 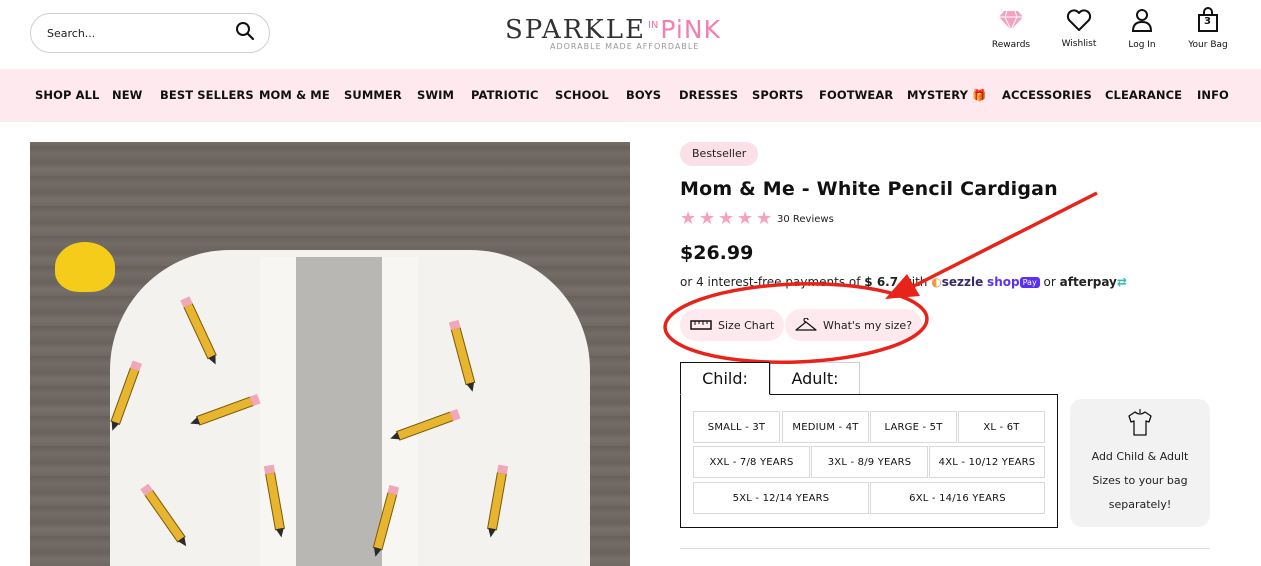 What do you see at coordinates (1088, 282) in the screenshot?
I see `afterpay-label: afterpay` at bounding box center [1088, 282].